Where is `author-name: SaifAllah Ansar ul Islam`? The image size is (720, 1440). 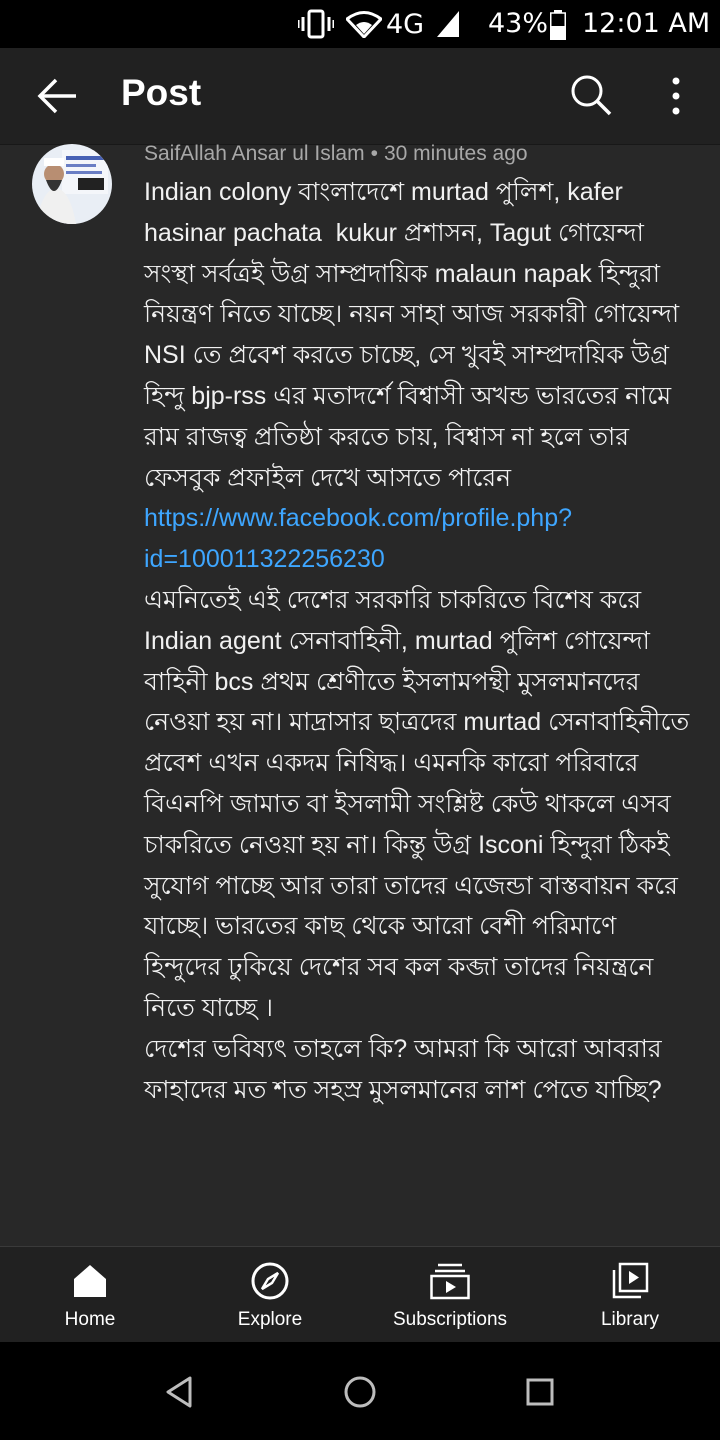
author-name: SaifAllah Ansar ul Islam is located at coordinates (254, 154).